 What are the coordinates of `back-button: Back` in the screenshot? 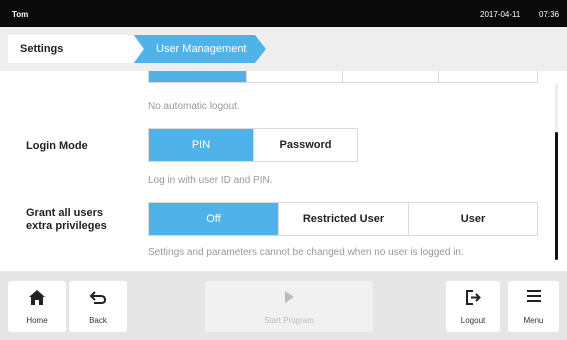 It's located at (98, 306).